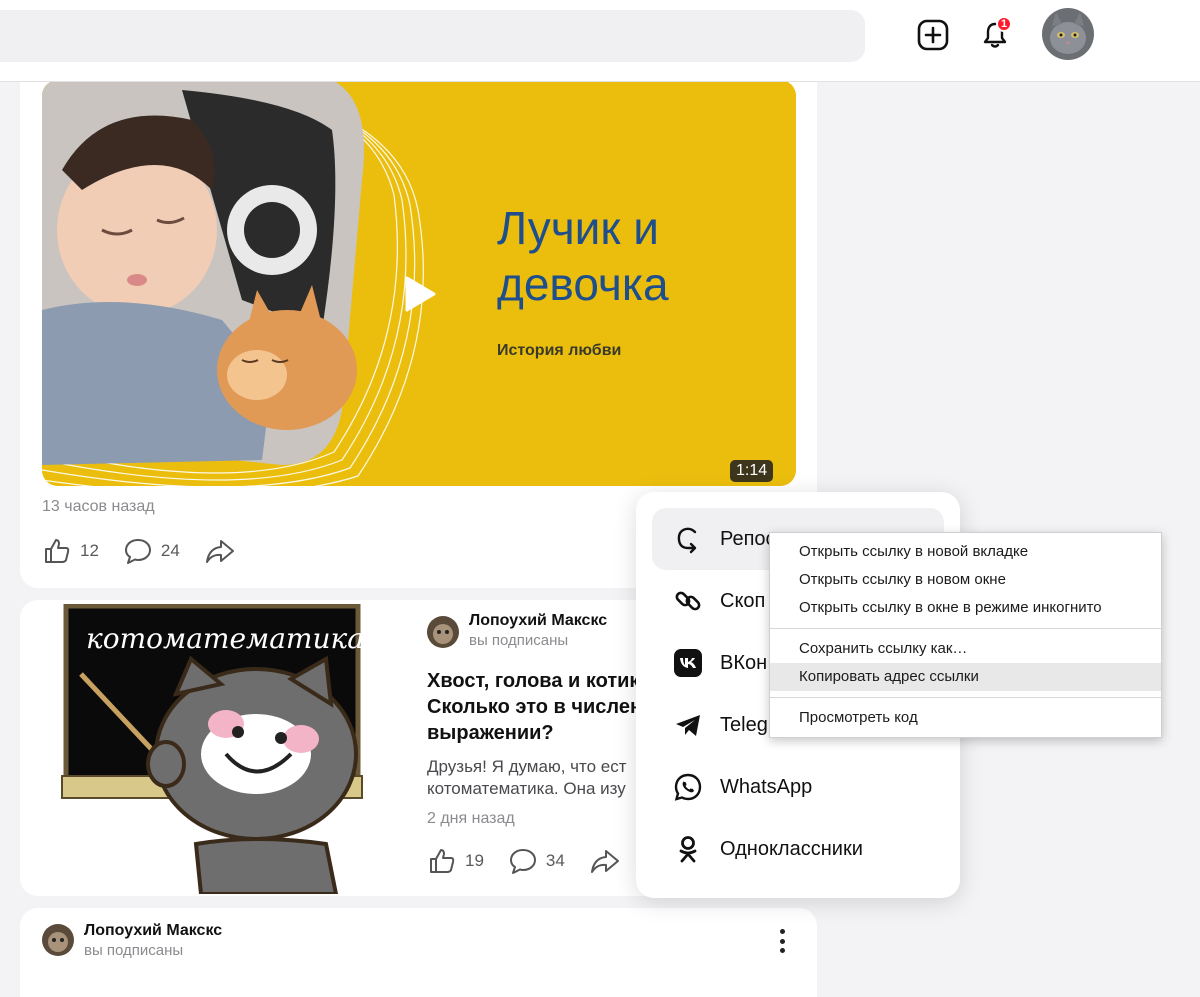 Image resolution: width=1200 pixels, height=997 pixels. I want to click on video-subtitle: История любви, so click(559, 350).